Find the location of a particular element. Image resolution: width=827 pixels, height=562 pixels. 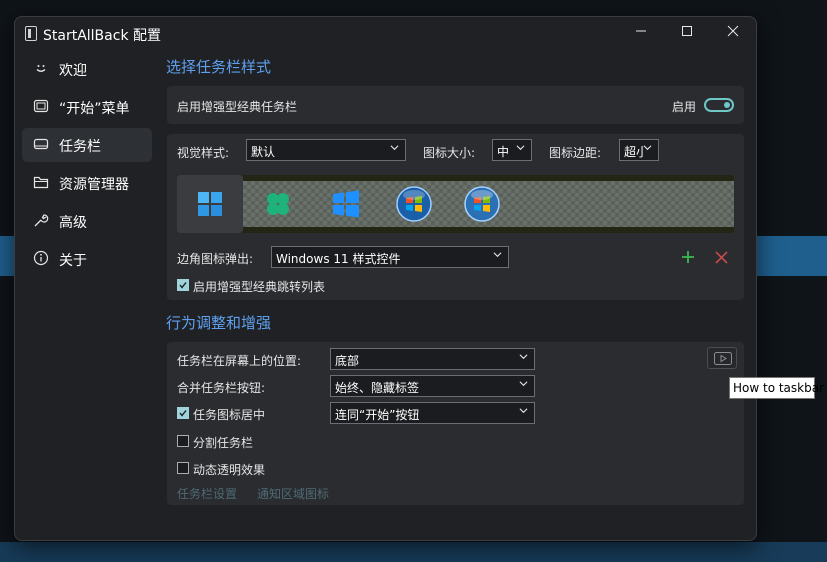

sidebar-item-label: 高级 is located at coordinates (73, 223).